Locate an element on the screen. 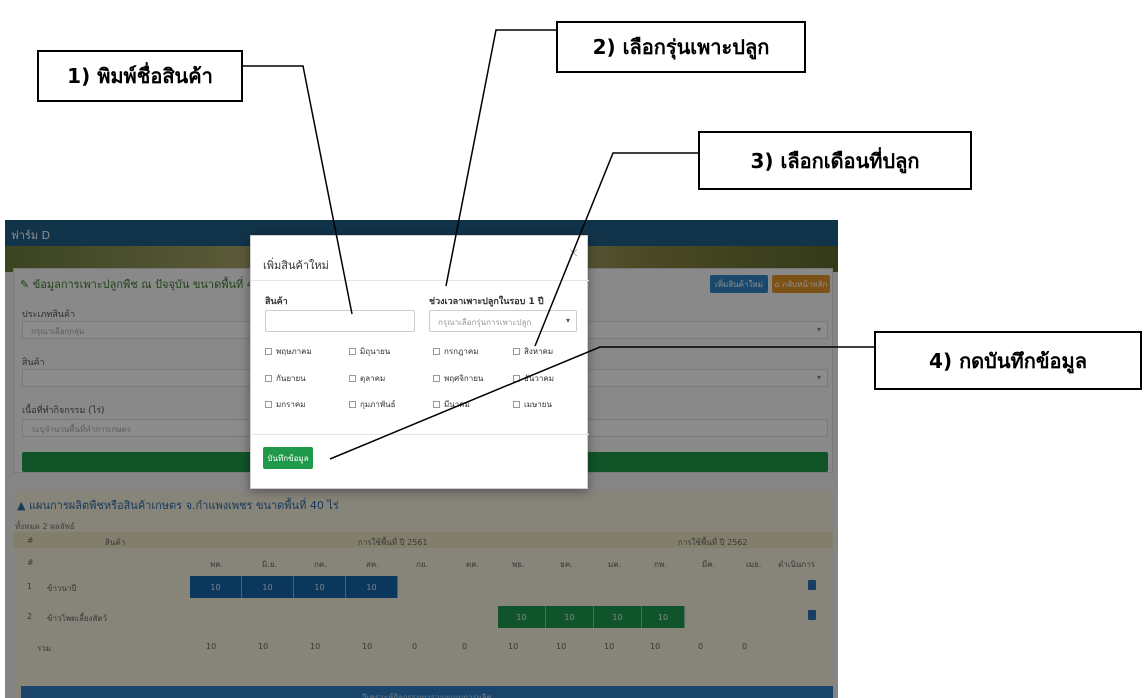  month-checkbox: กุมภาพันธ์ is located at coordinates (372, 404).